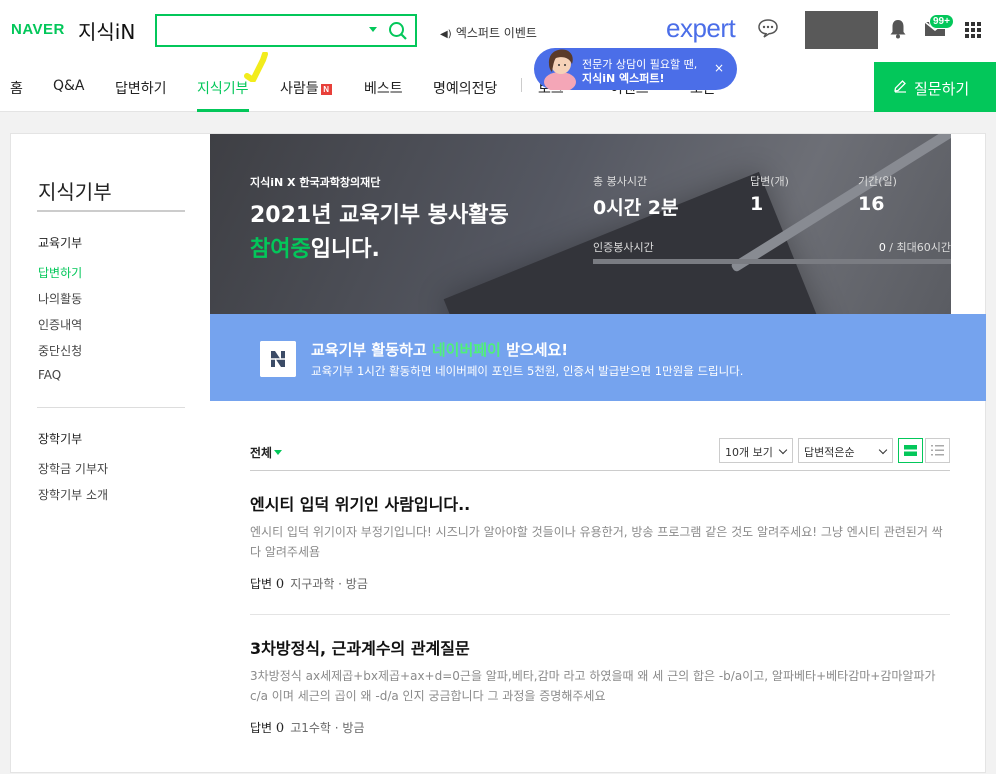  I want to click on sidebar-section-scholarship: 장학기부, so click(60, 439).